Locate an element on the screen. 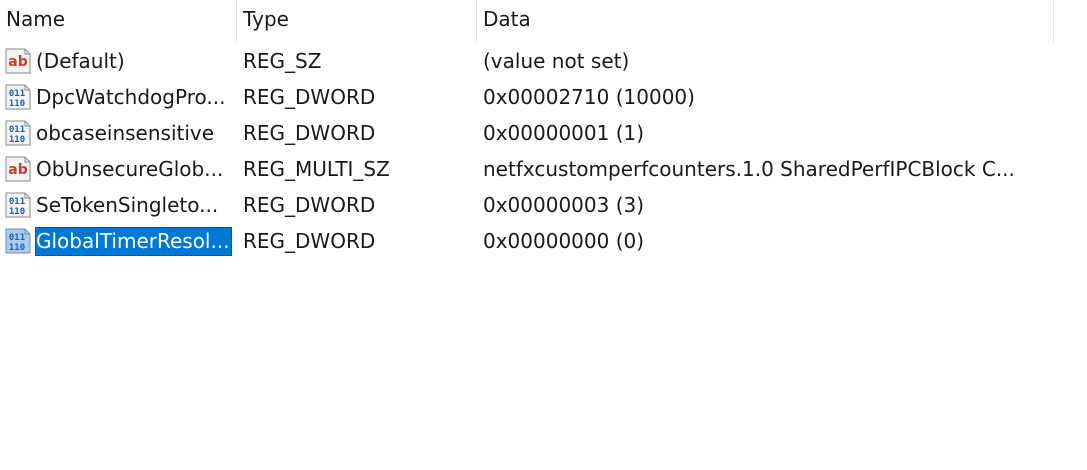 This screenshot has height=470, width=1087. list-header: Name Type Data is located at coordinates (527, 21).